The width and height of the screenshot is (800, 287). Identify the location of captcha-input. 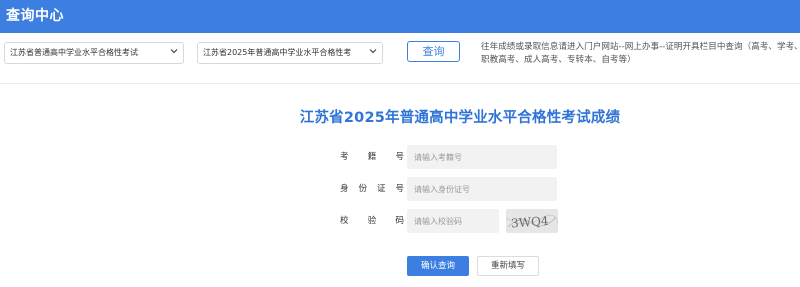
(453, 221).